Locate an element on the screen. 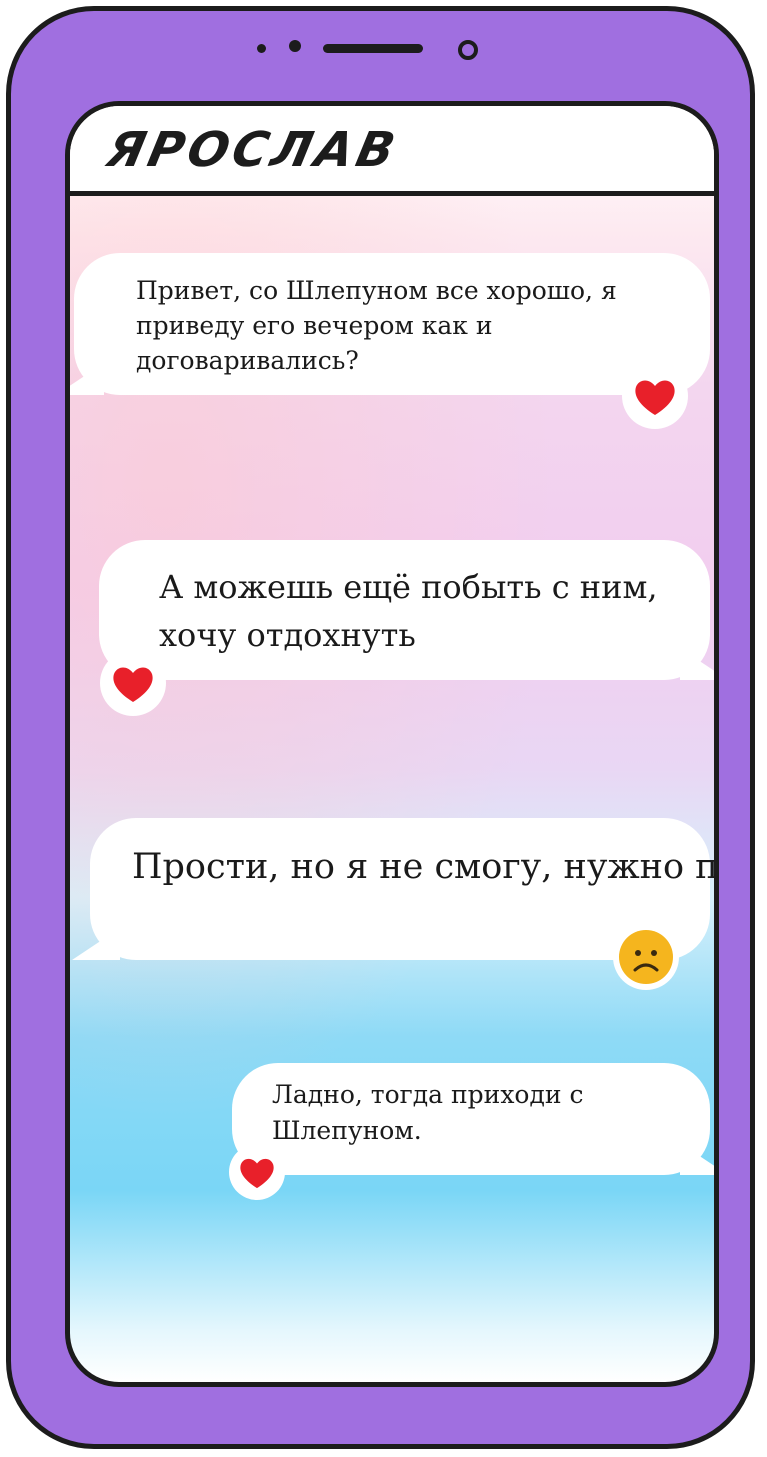  message-bubble: Ладно, тогда приходи с Шлепуном. is located at coordinates (471, 1119).